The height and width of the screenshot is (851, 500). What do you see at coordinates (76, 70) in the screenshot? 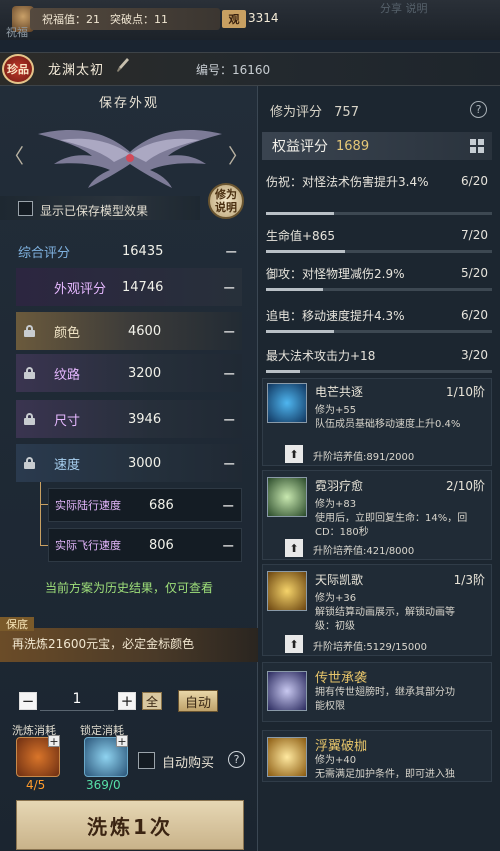
I see `item-name: 龙渊太初` at bounding box center [76, 70].